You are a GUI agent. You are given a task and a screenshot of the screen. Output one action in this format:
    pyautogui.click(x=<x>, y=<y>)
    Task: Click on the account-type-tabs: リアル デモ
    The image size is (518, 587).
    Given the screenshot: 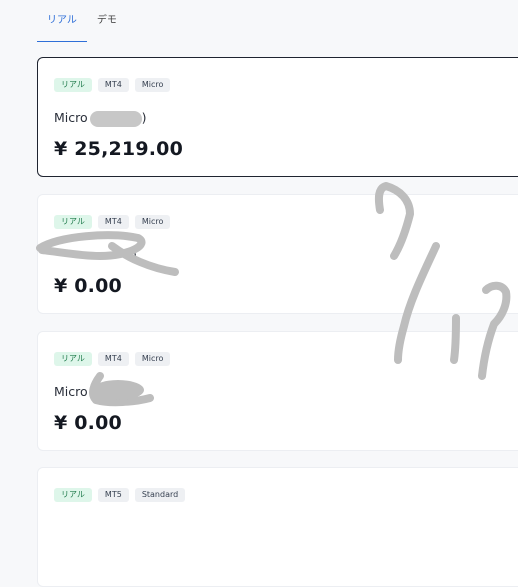 What is the action you would take?
    pyautogui.click(x=82, y=21)
    